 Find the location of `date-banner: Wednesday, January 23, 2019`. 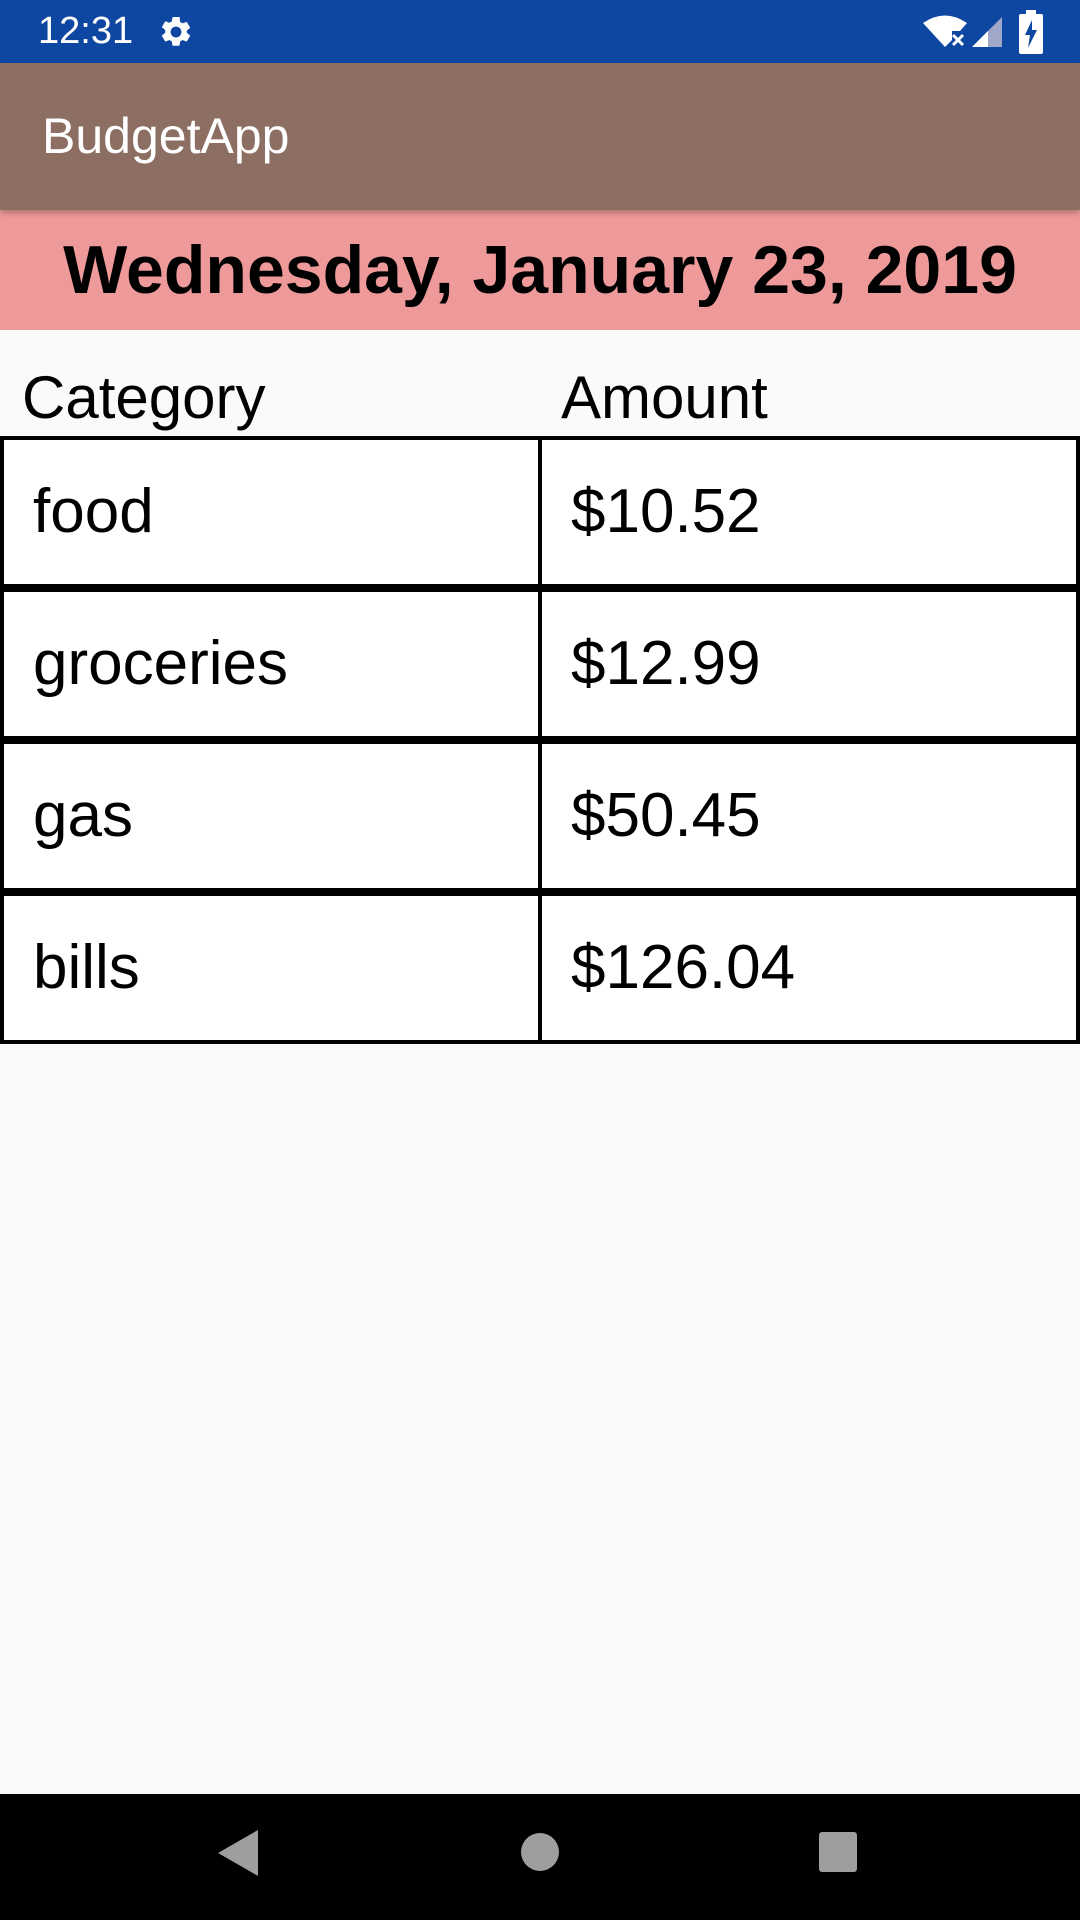

date-banner: Wednesday, January 23, 2019 is located at coordinates (540, 270).